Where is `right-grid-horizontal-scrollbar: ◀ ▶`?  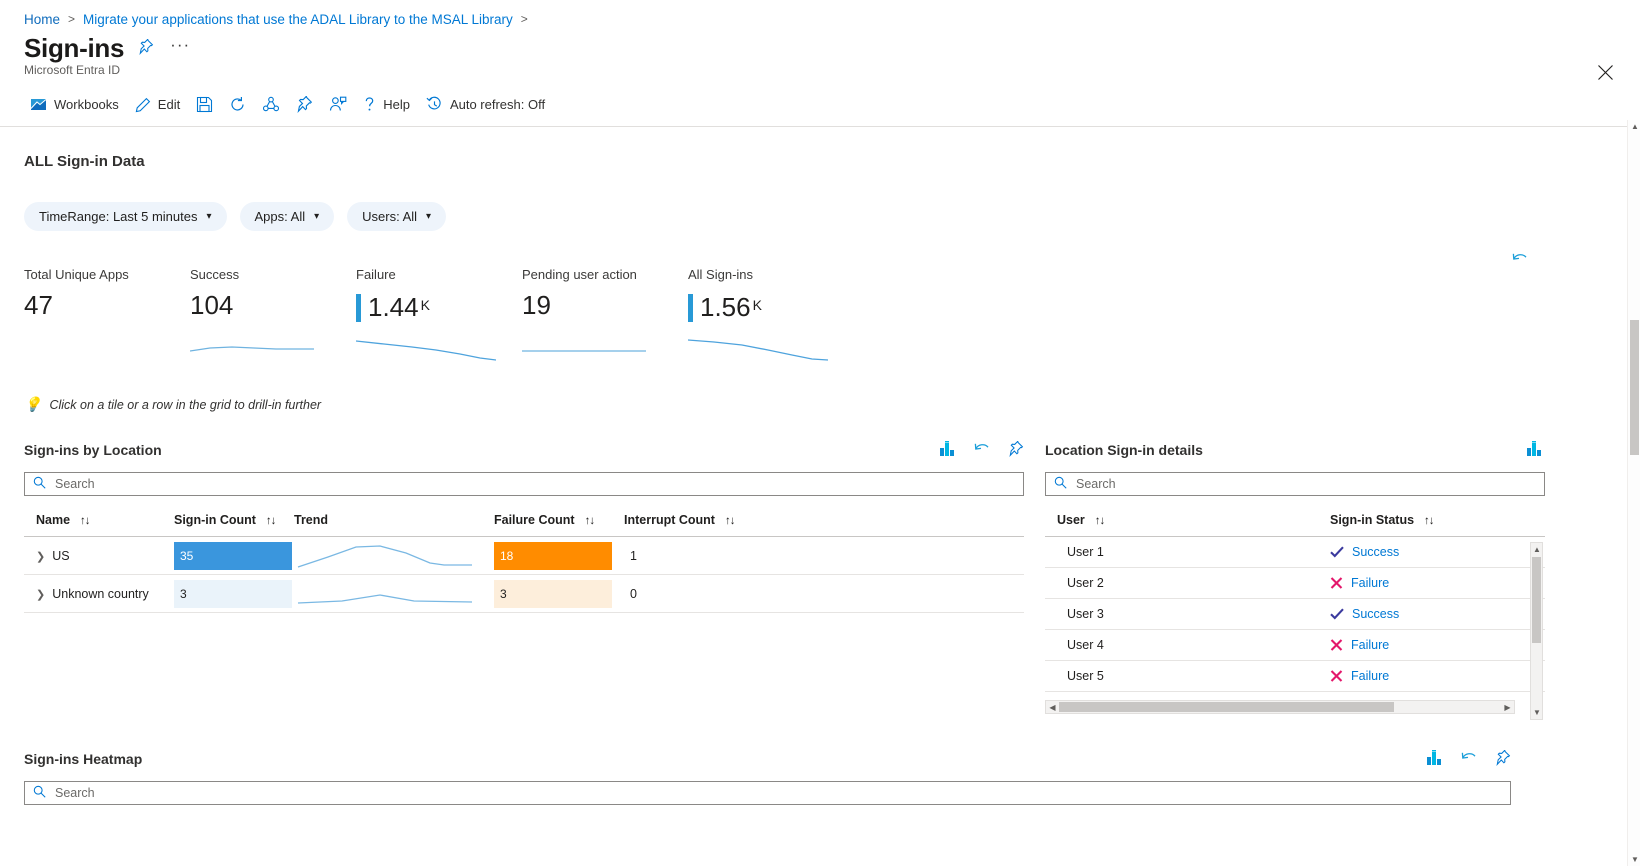 right-grid-horizontal-scrollbar: ◀ ▶ is located at coordinates (1280, 707).